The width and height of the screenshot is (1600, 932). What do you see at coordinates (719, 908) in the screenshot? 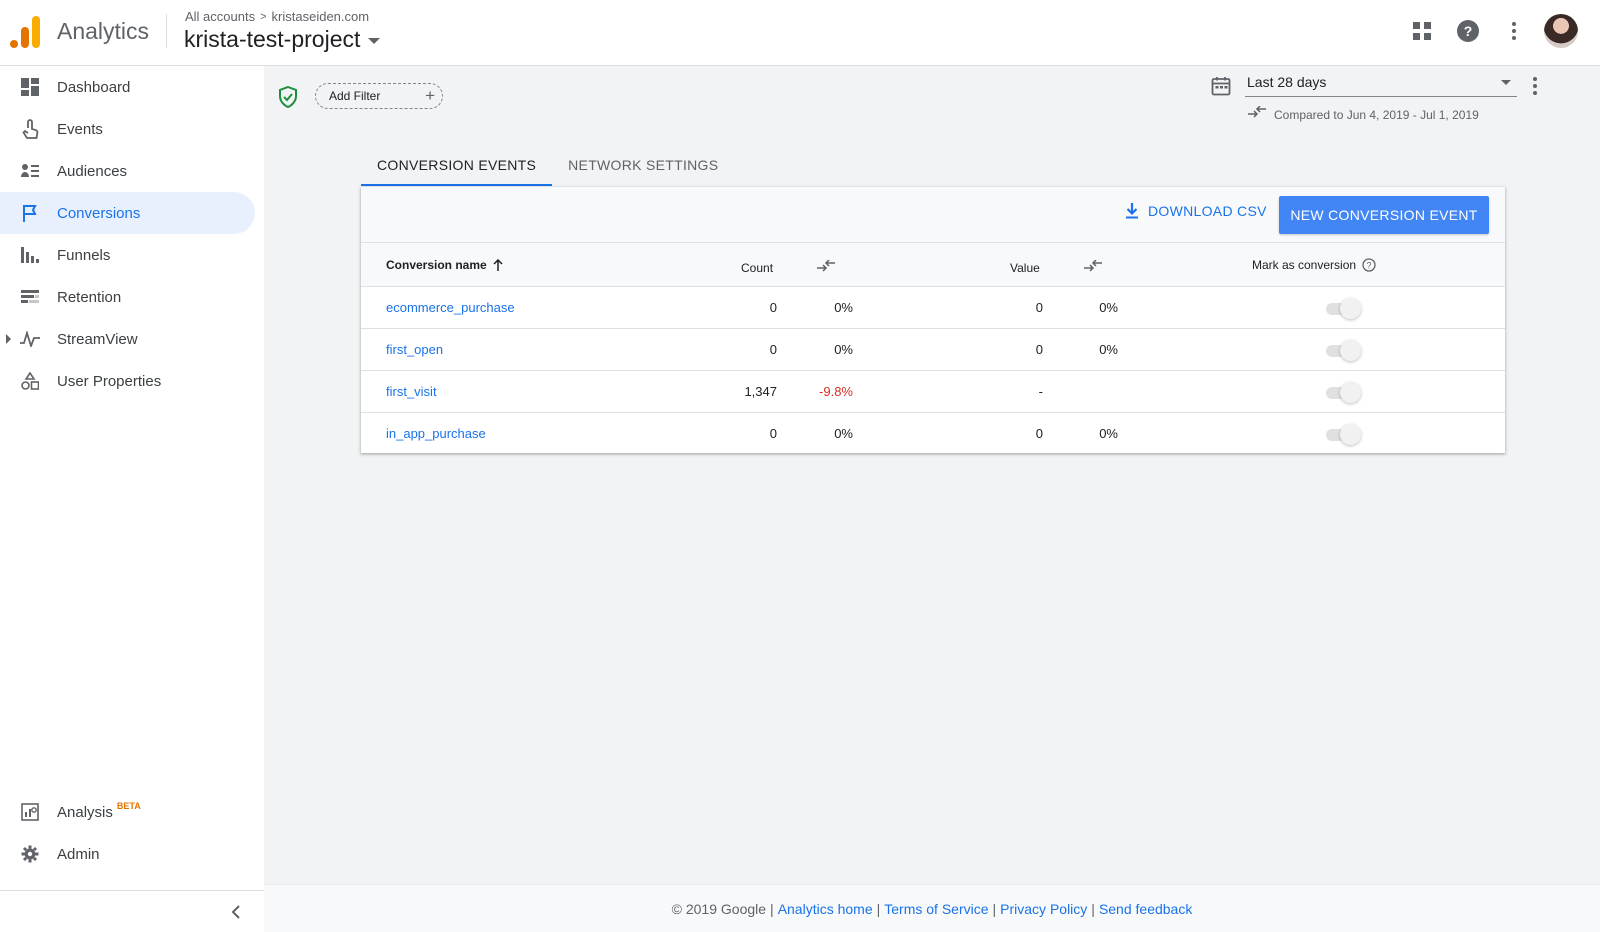
I see `copyright-text: © 2019 Google` at bounding box center [719, 908].